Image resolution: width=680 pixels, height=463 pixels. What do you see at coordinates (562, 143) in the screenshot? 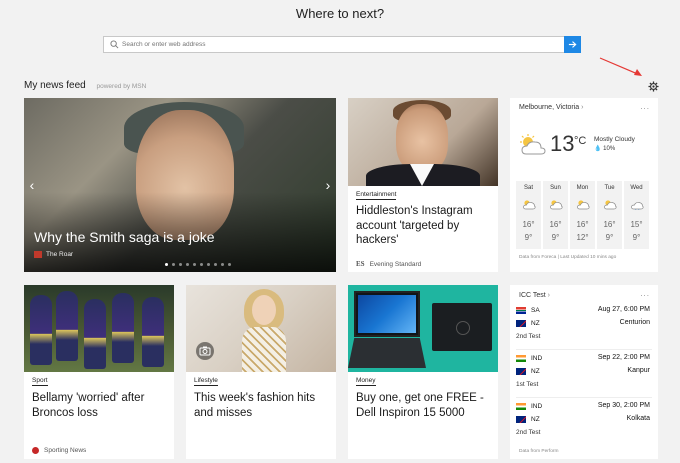
I see `weather-temperature: 13` at bounding box center [562, 143].